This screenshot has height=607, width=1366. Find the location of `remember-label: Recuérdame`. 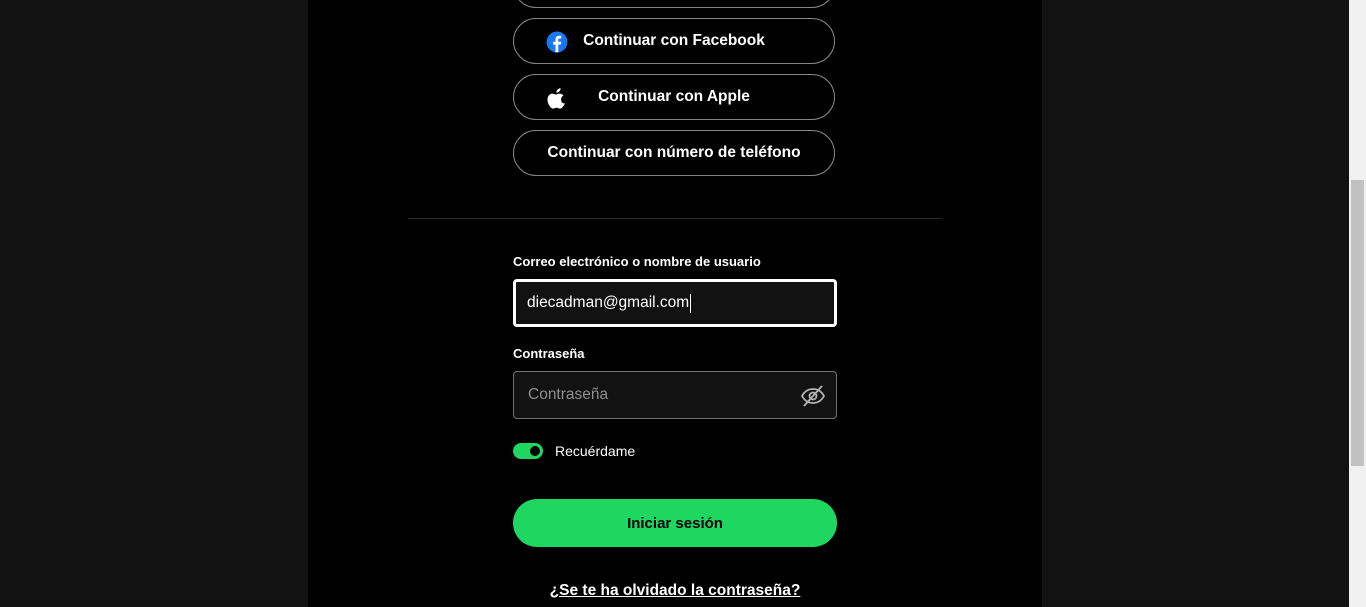

remember-label: Recuérdame is located at coordinates (595, 451).